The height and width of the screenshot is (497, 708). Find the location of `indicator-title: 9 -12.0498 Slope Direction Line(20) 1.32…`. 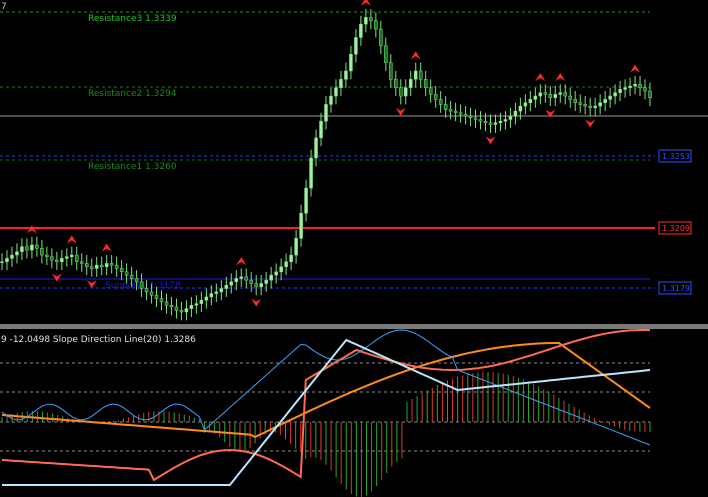

indicator-title: 9 -12.0498 Slope Direction Line(20) 1.32… is located at coordinates (98, 340).